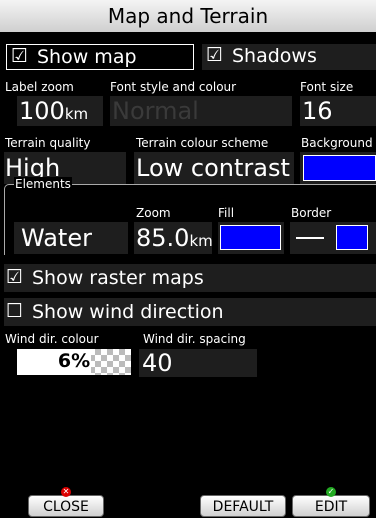 The image size is (376, 518). Describe the element at coordinates (118, 278) in the screenshot. I see `show-raster-maps-label: Show raster maps` at that location.